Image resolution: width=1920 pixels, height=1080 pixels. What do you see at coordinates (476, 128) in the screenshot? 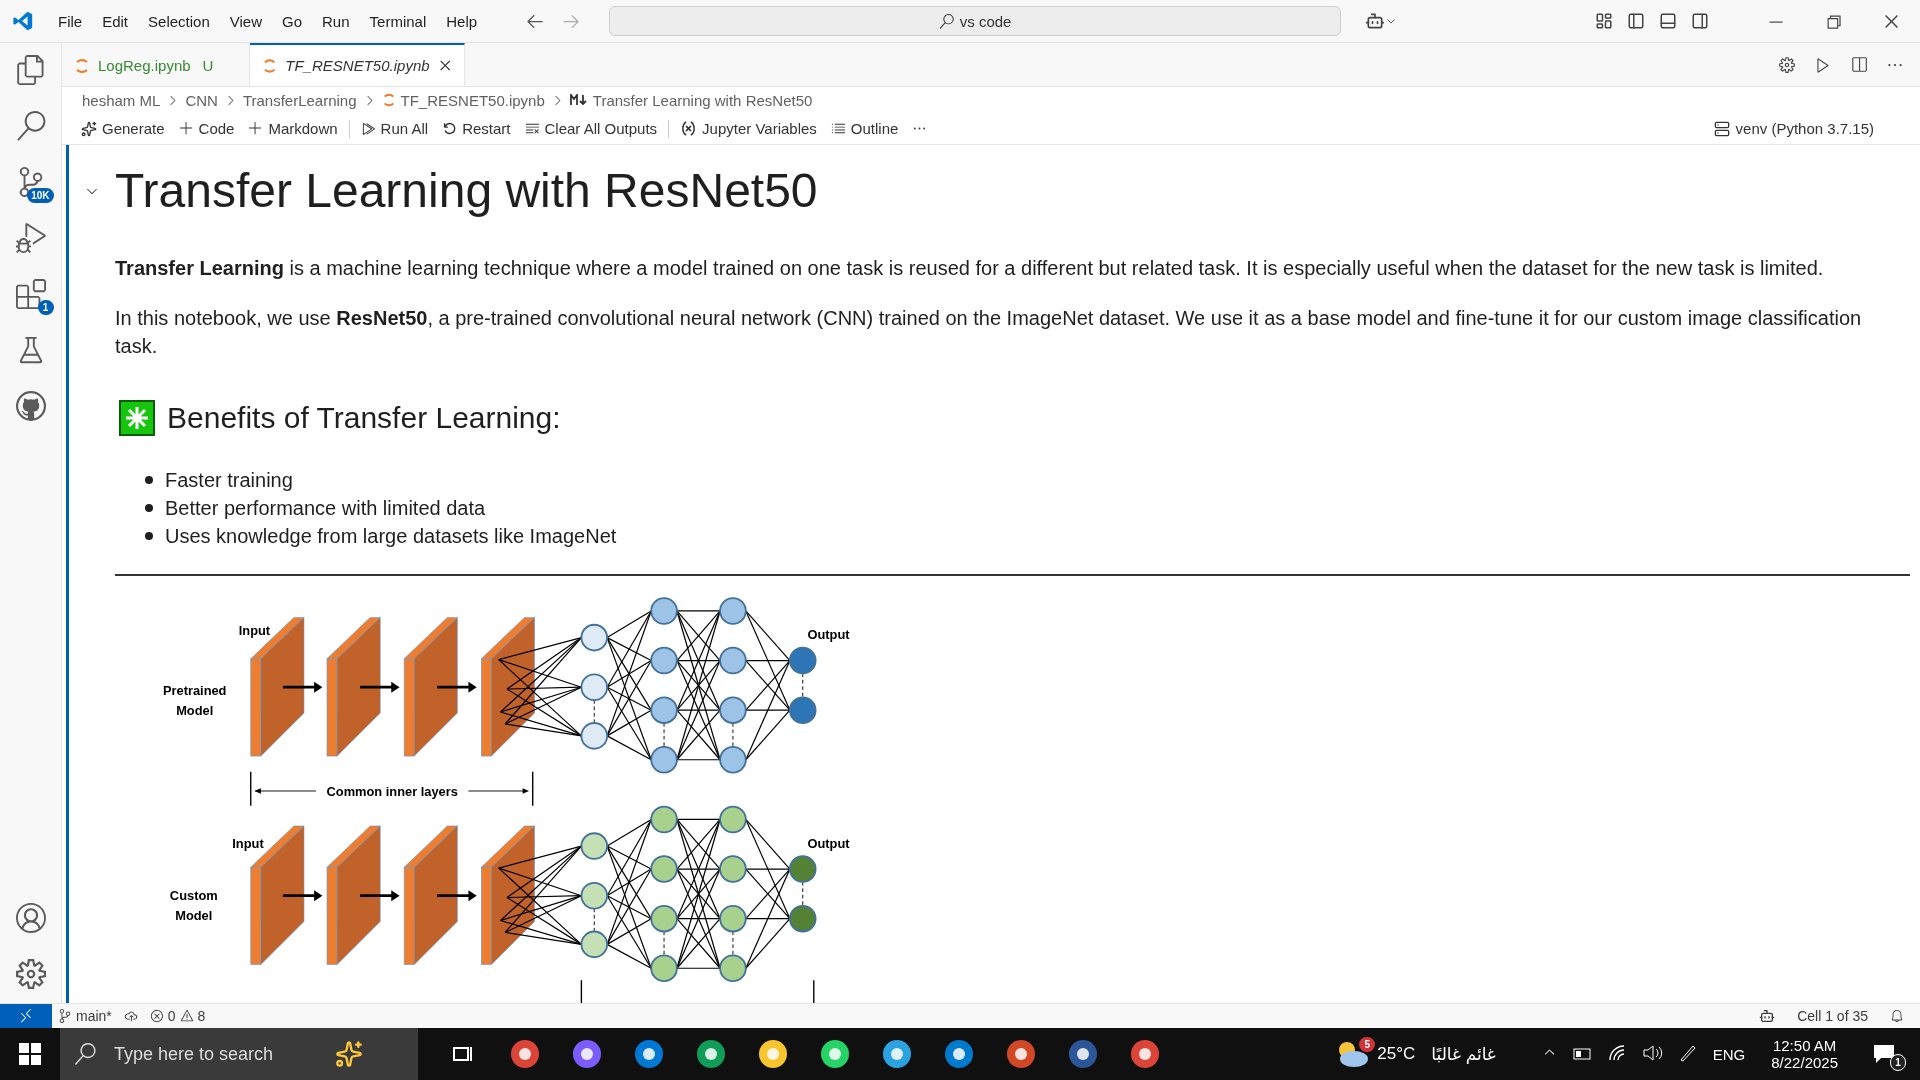
I see `toolbar-button: Restart` at bounding box center [476, 128].